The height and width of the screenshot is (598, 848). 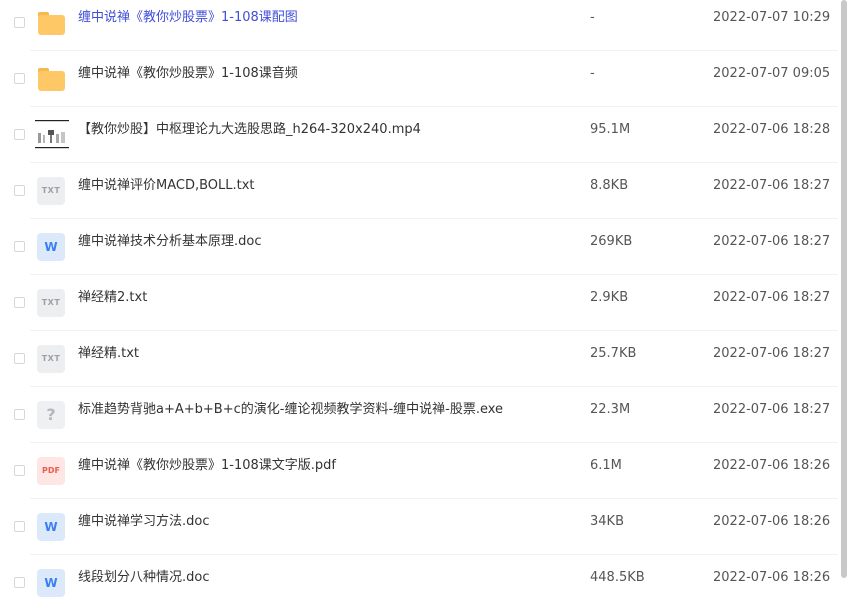 I want to click on file-row: 缠中说禅《教你炒股票》1-108课配图 - 2022-07-07 10:29, so click(x=419, y=25).